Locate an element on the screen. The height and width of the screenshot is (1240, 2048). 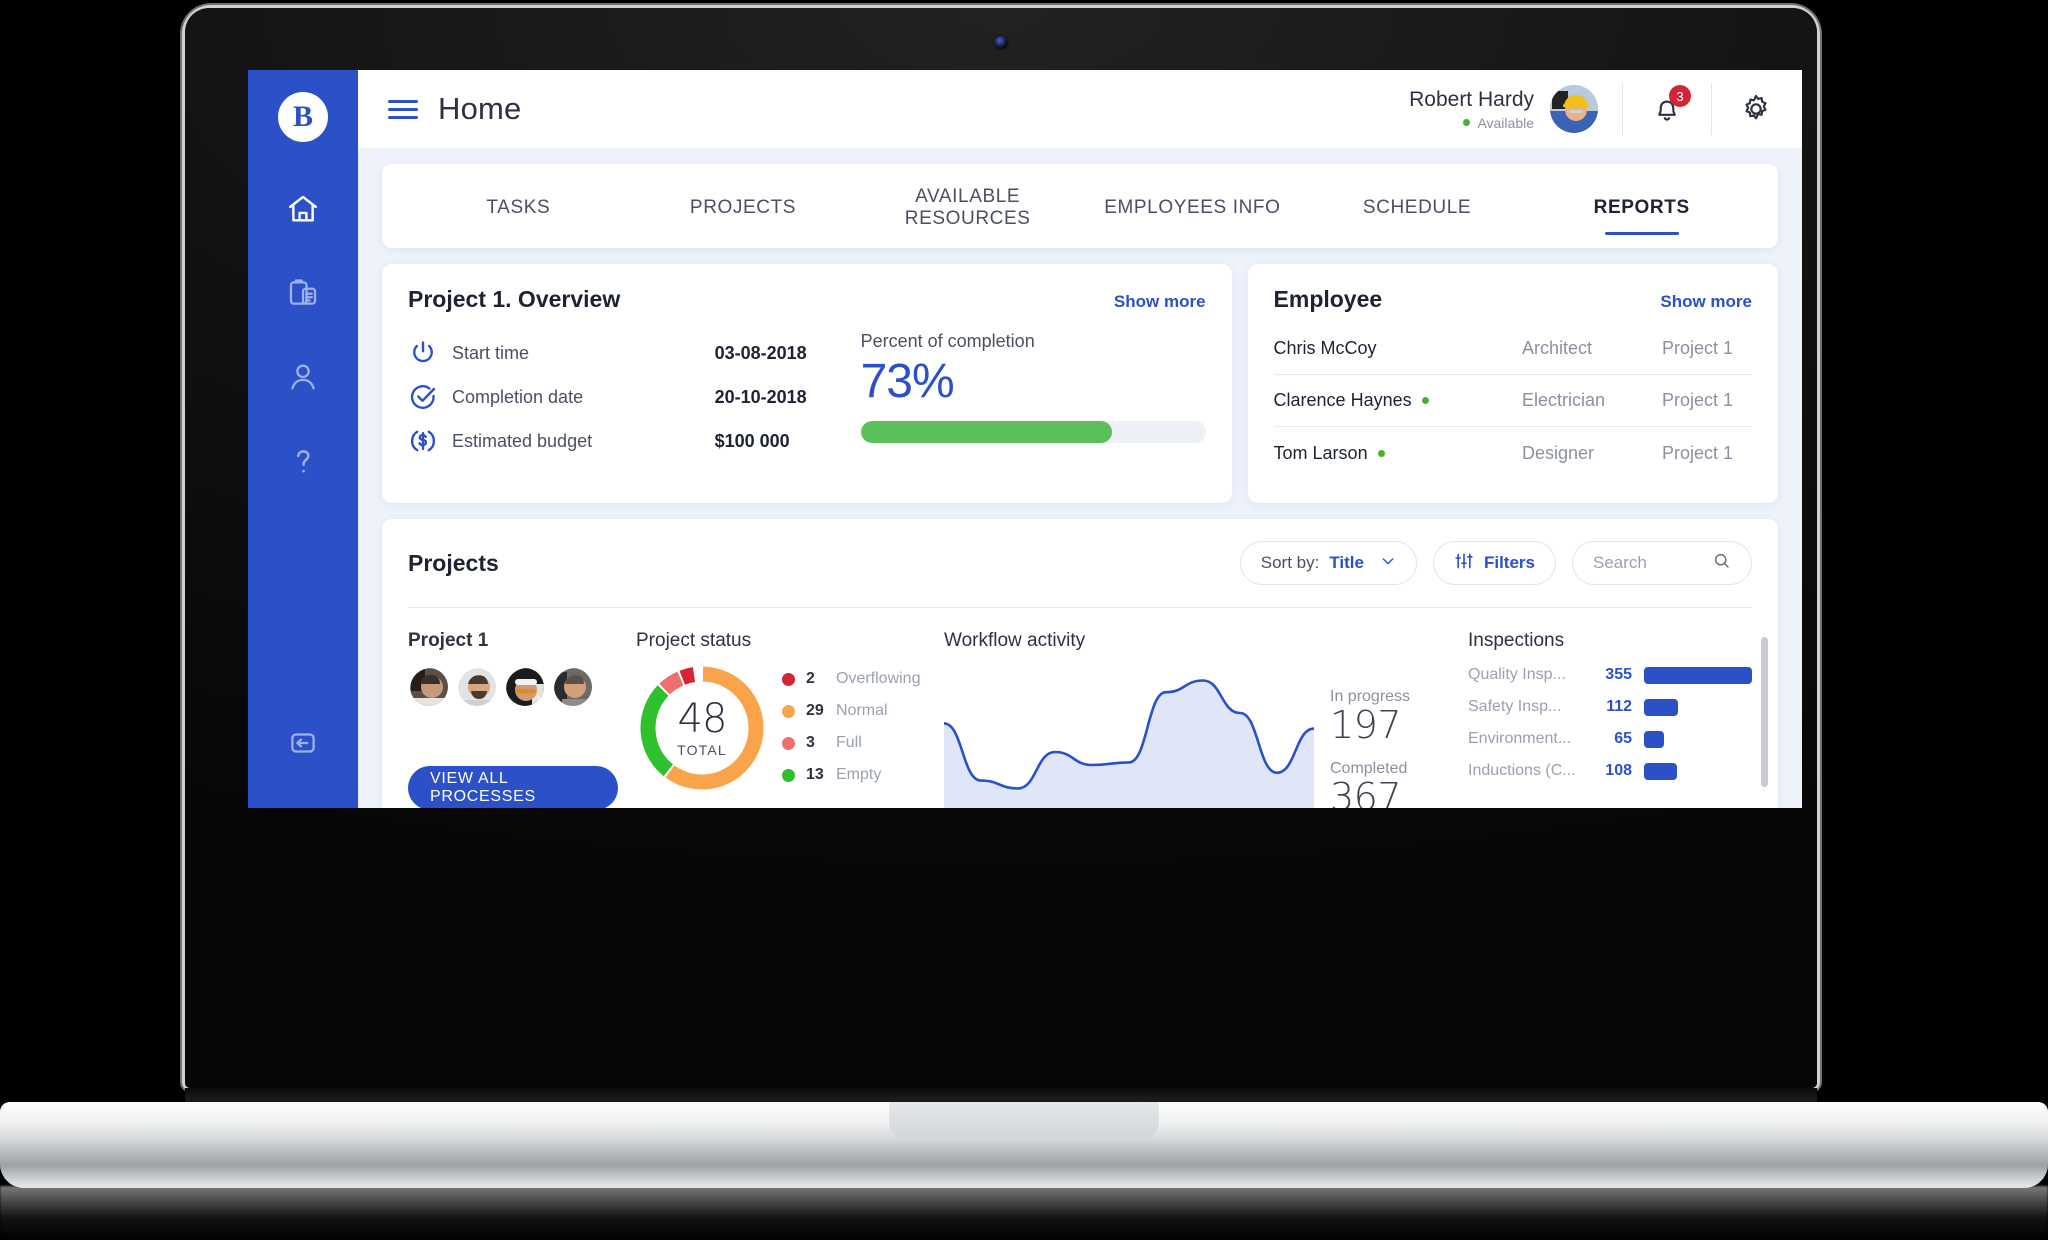
donut-center: 48 TOTAL is located at coordinates (702, 728).